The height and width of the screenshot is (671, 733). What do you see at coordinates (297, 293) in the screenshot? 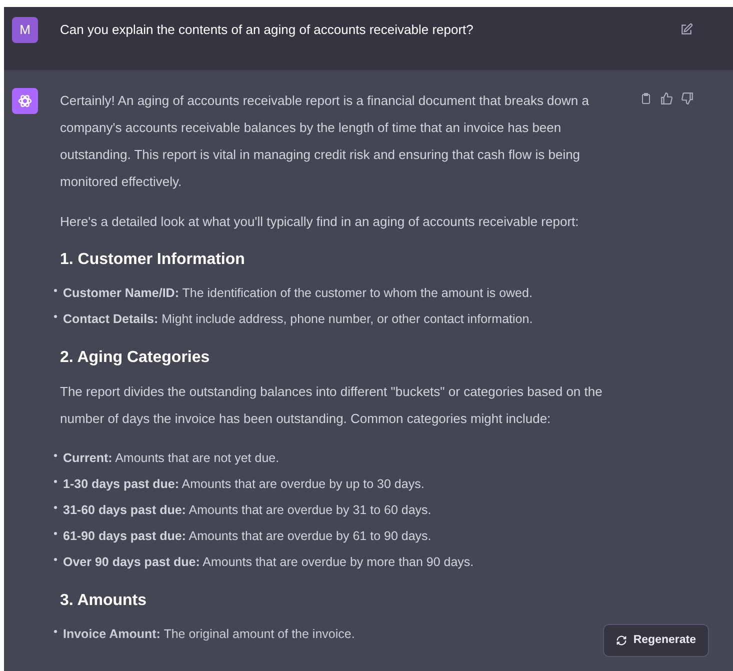
I see `list-item-text: Customer Name/ID: The identification of the customer to whom the amount is owed.` at bounding box center [297, 293].